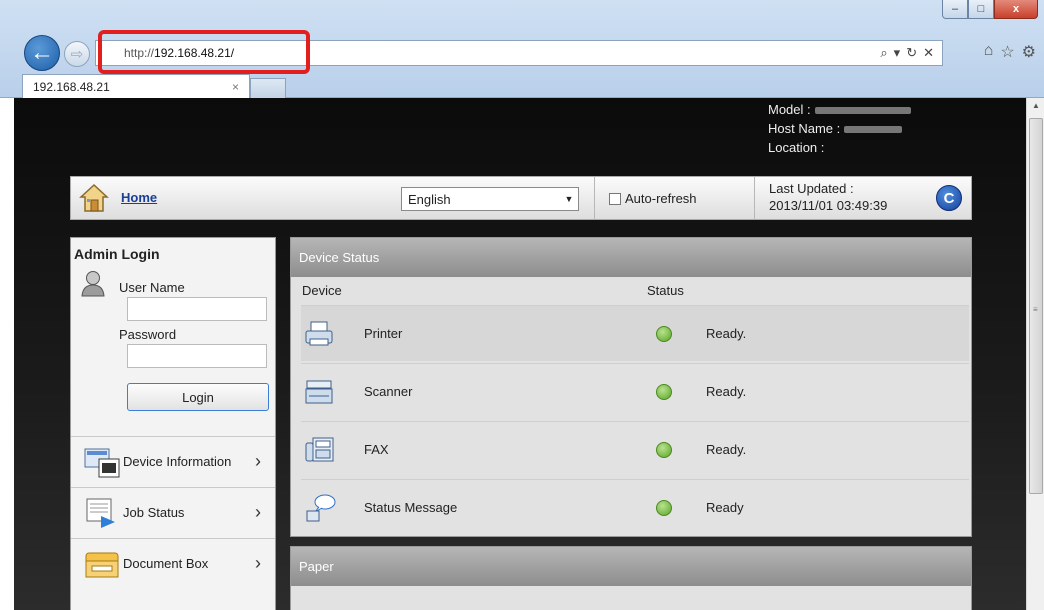 Image resolution: width=1044 pixels, height=610 pixels. I want to click on sidebar-item-device-information: Device Information ›, so click(173, 461).